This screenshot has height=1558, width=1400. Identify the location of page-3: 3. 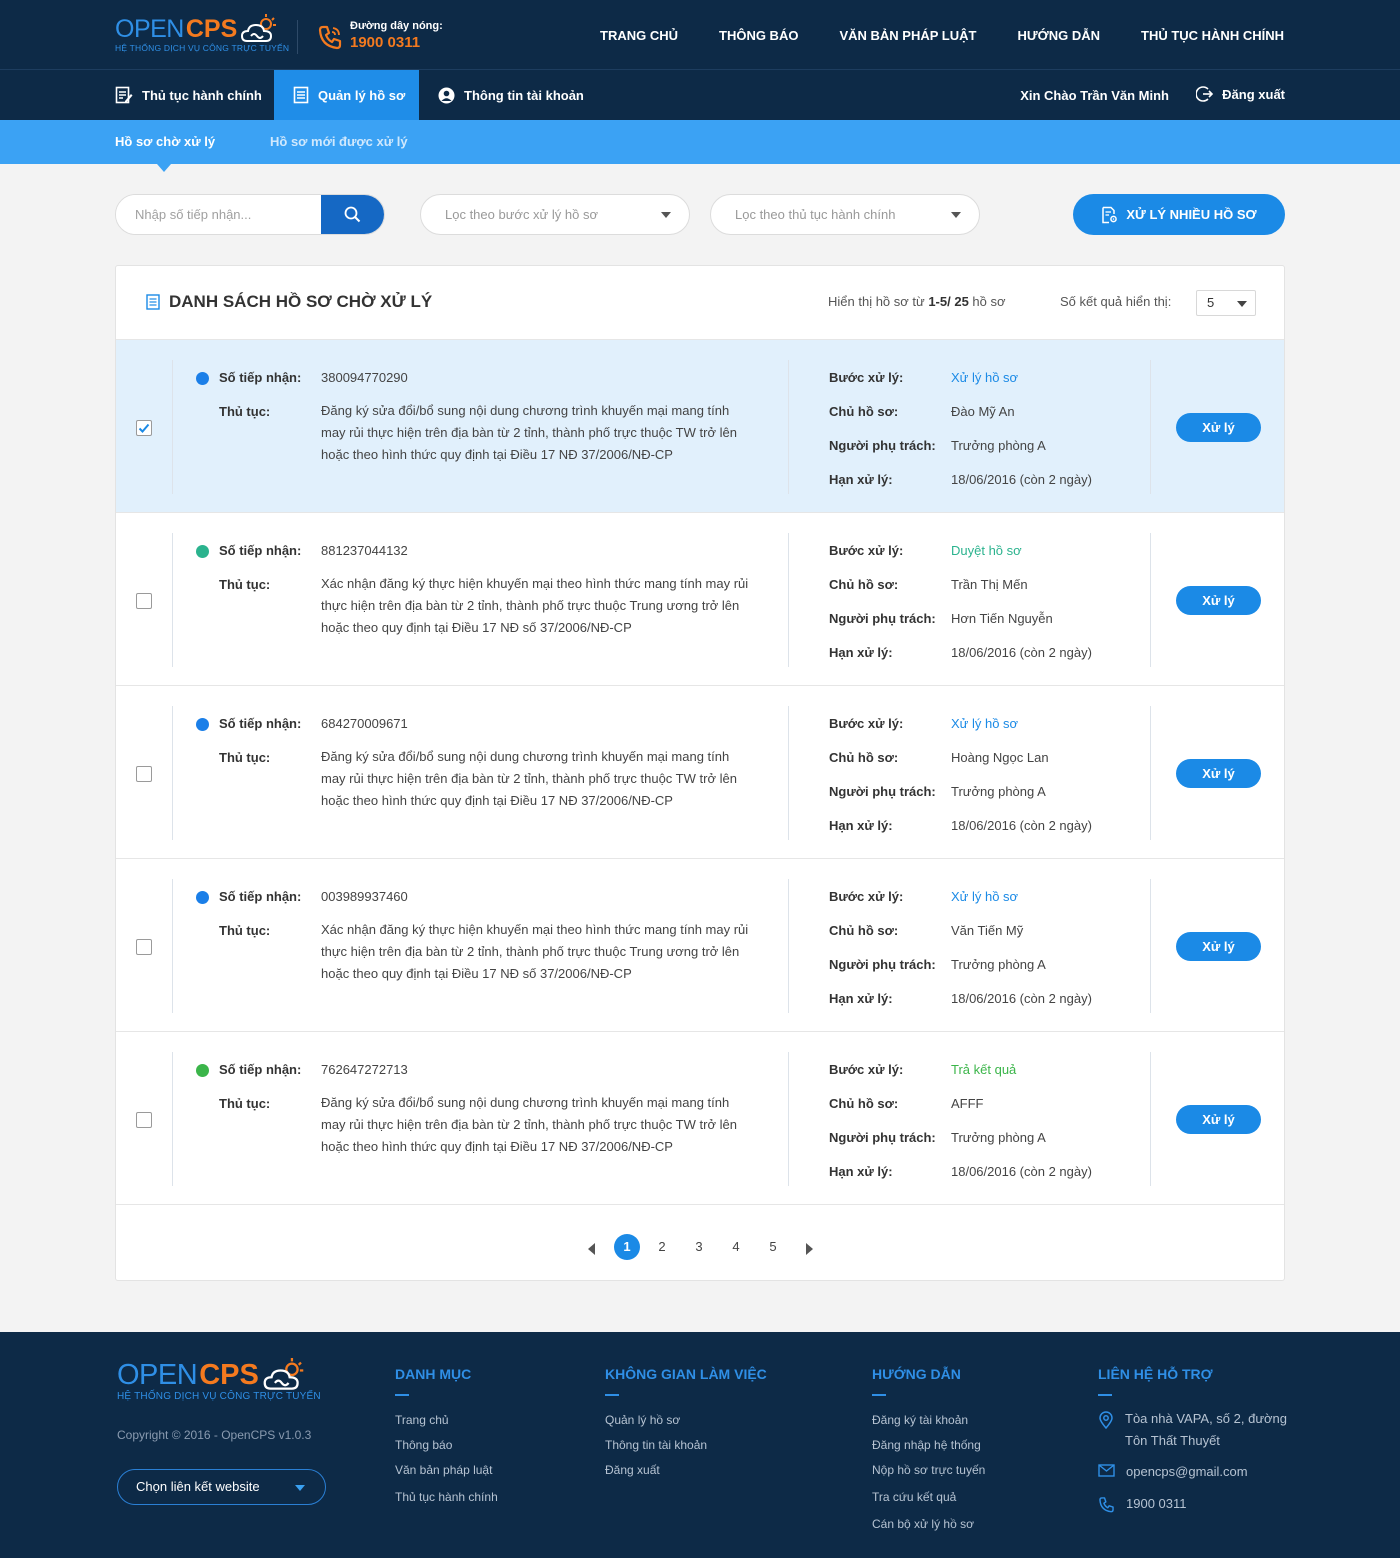
(699, 1247).